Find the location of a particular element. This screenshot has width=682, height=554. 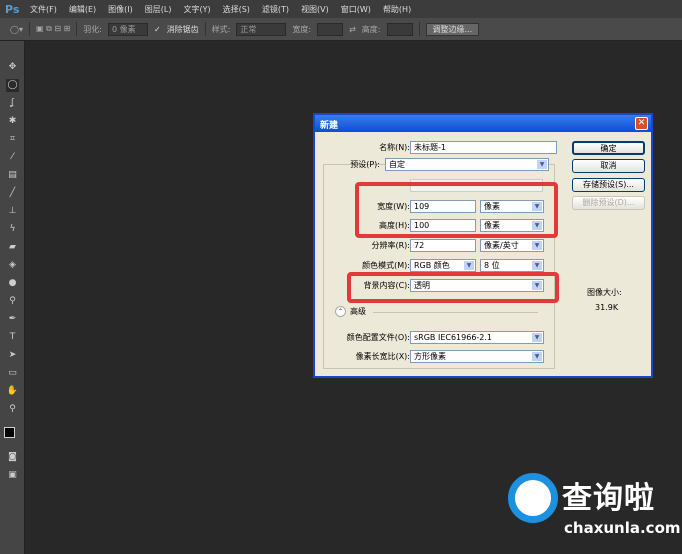

foreground-color is located at coordinates (9, 432).